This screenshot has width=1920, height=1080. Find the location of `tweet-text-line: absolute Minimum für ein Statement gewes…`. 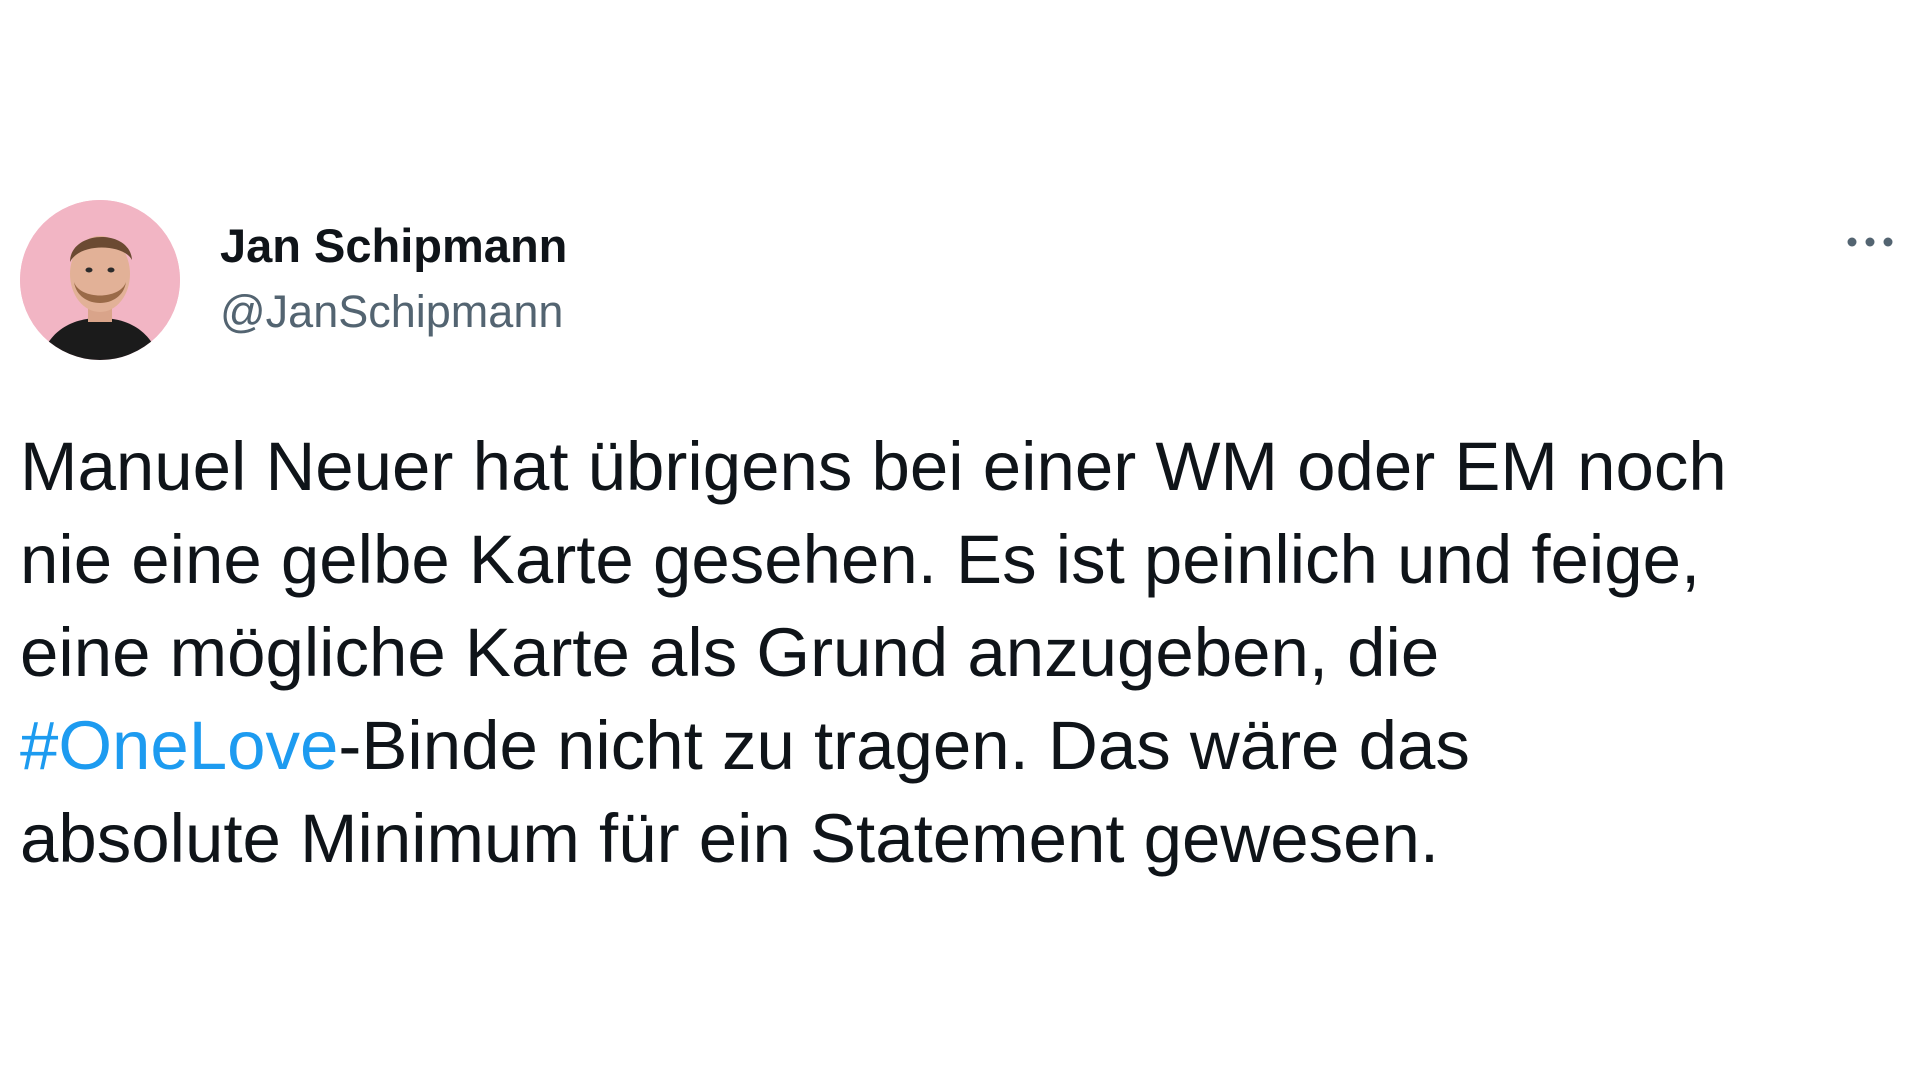

tweet-text-line: absolute Minimum für ein Statement gewes… is located at coordinates (730, 838).